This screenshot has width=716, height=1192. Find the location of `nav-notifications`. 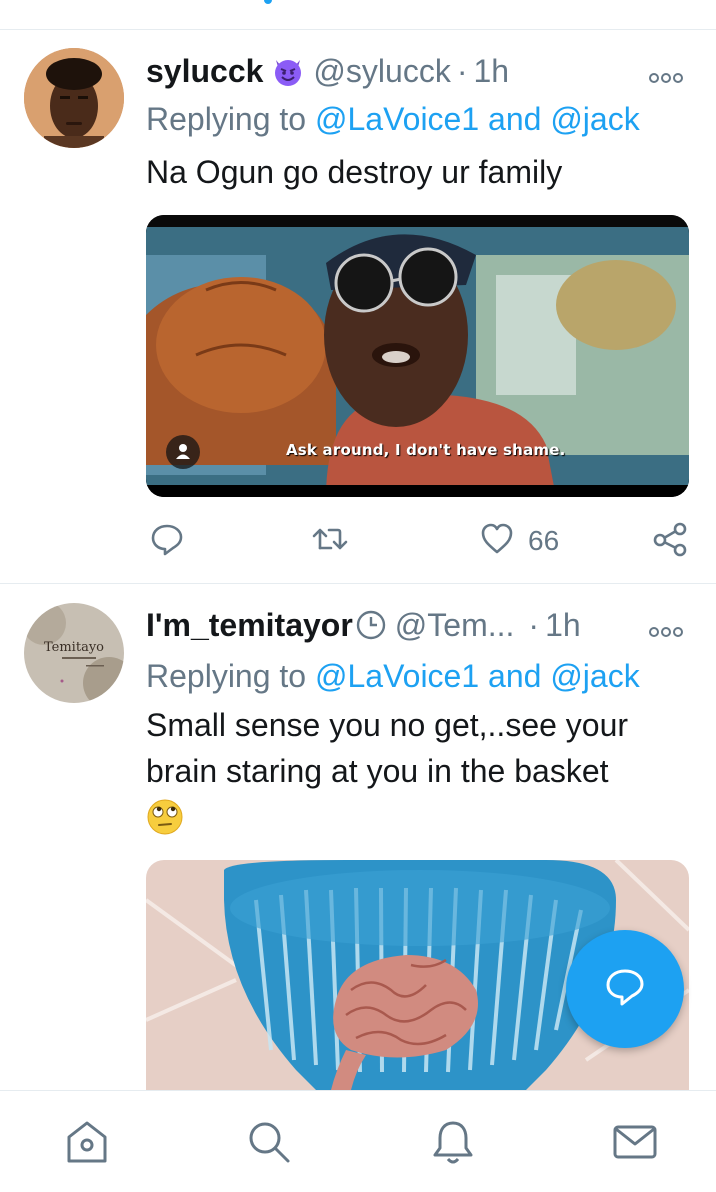

nav-notifications is located at coordinates (453, 1144).